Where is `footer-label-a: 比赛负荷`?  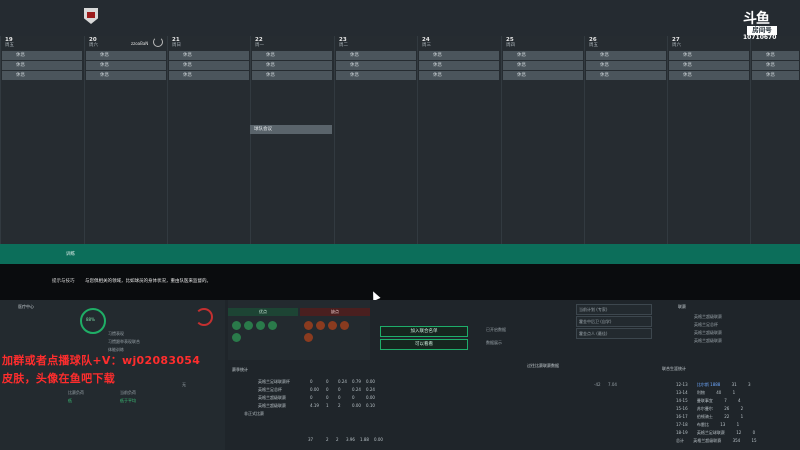 footer-label-a: 比赛负荷 is located at coordinates (76, 392).